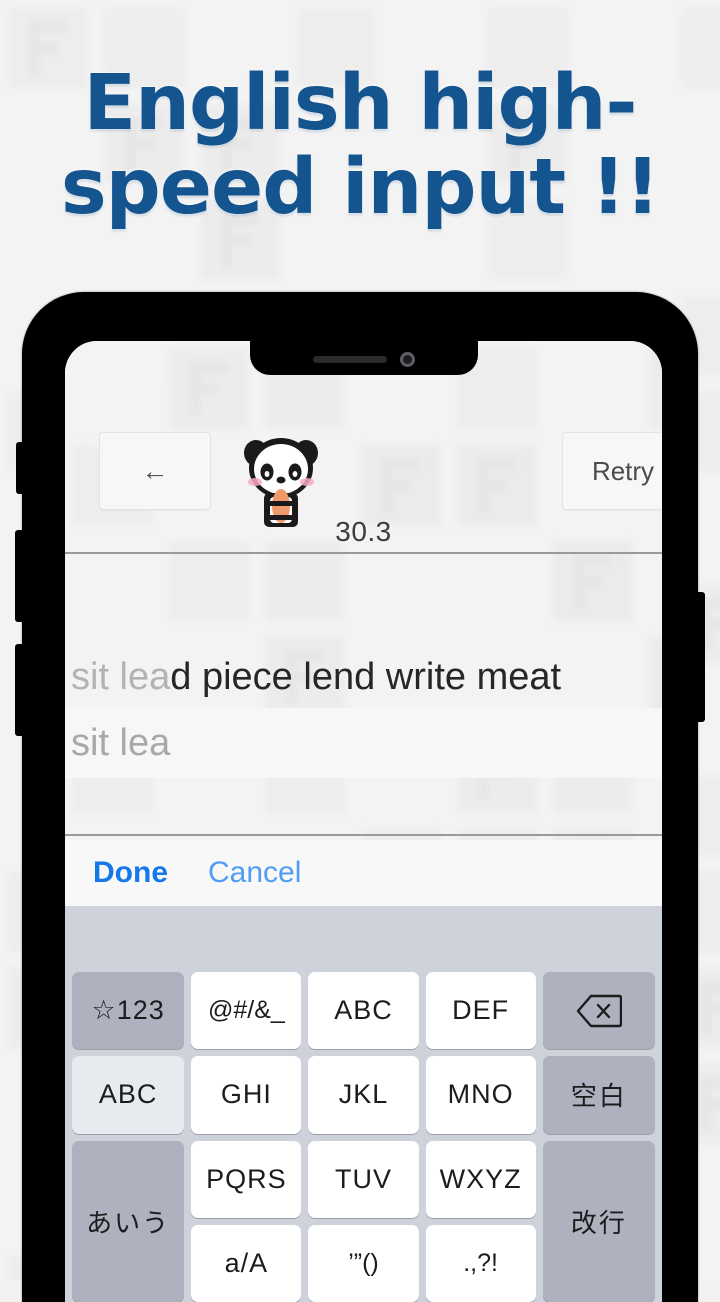 This screenshot has width=720, height=1302. I want to click on key-wxyz: WXYZ, so click(481, 1179).